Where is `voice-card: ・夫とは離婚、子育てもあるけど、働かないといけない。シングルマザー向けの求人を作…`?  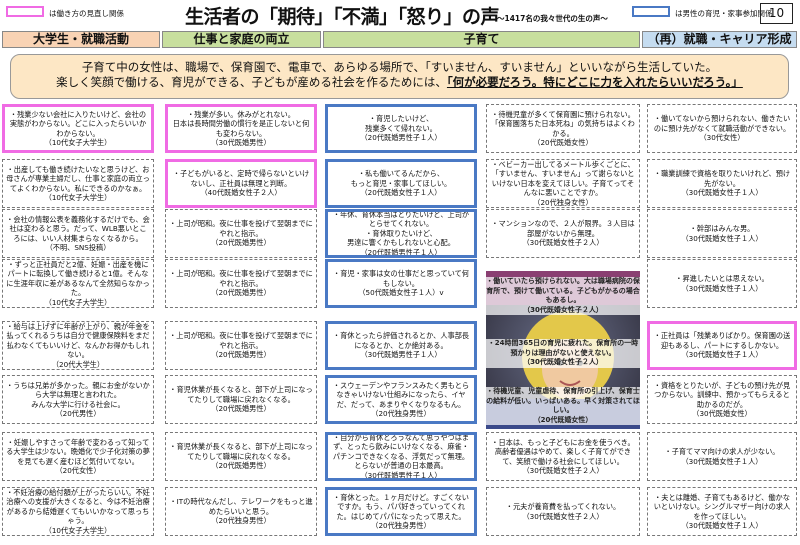
voice-card: ・夫とは離婚、子育てもあるけど、働かないといけない。シングルマザー向けの求人を作… is located at coordinates (722, 511).